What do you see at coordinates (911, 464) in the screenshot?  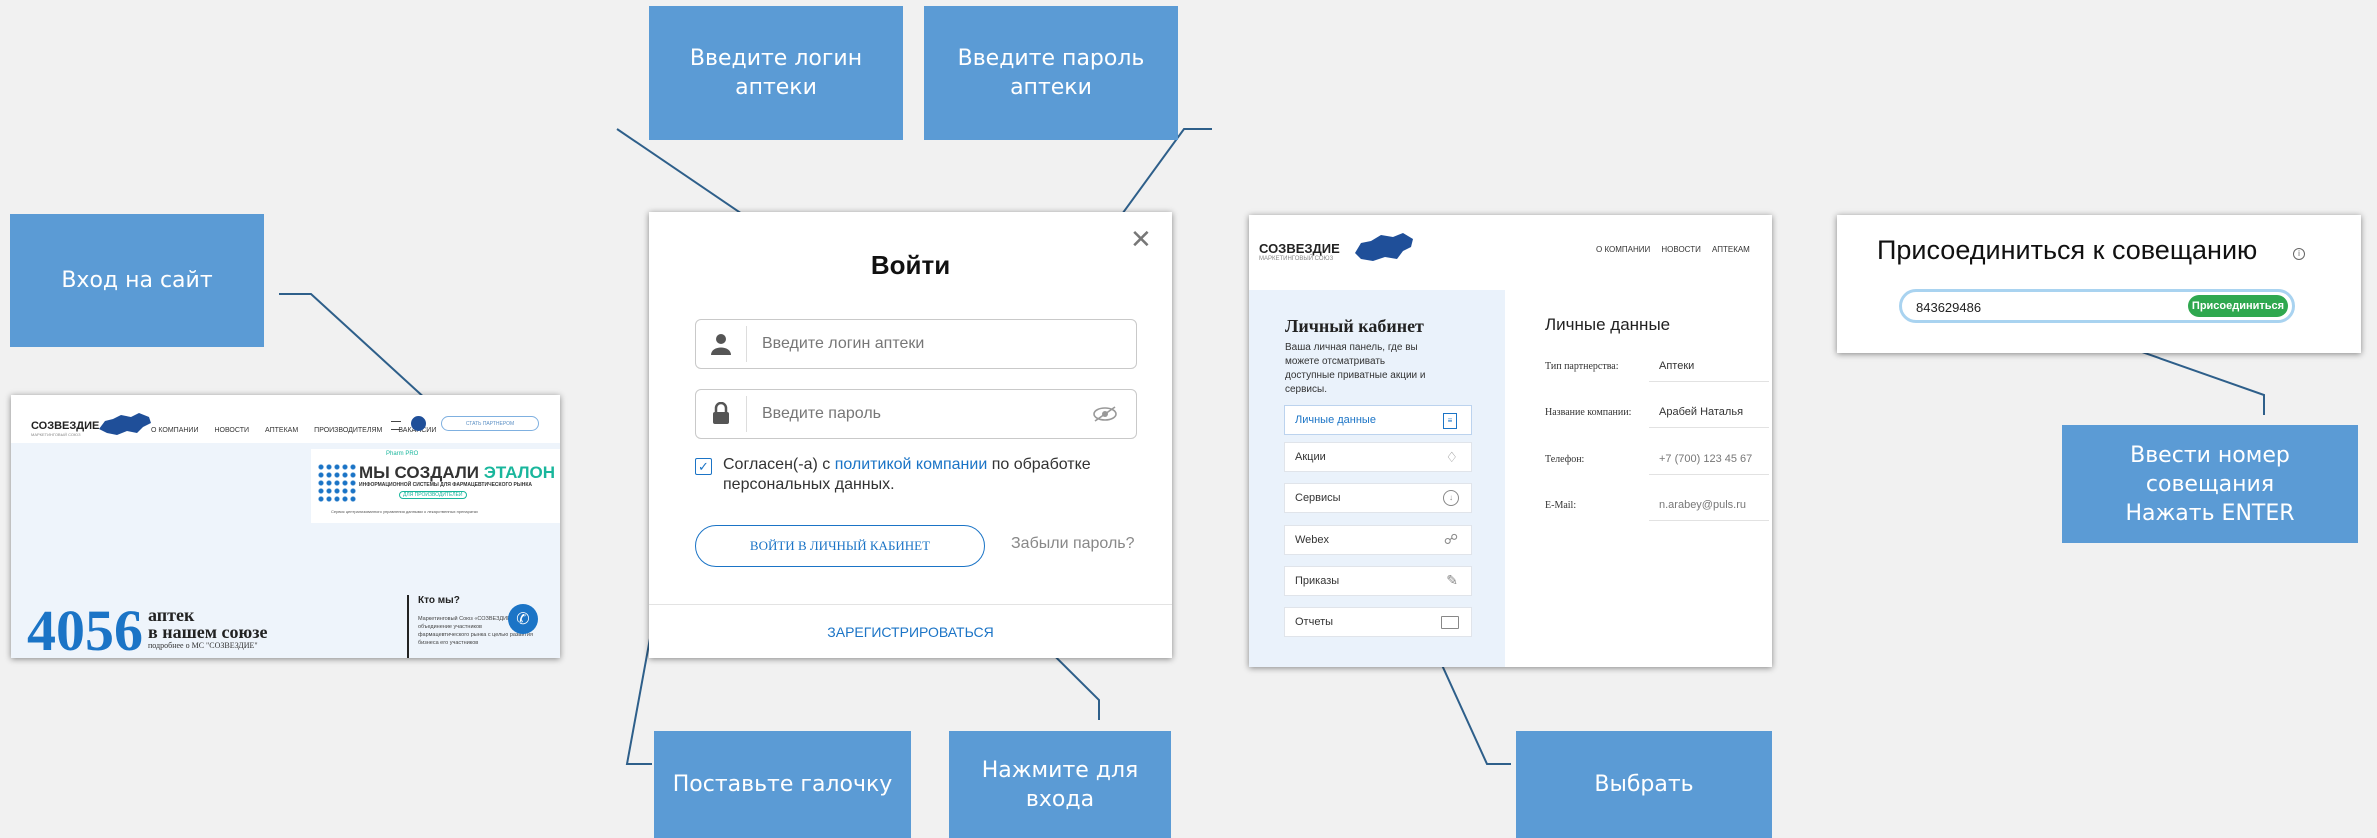 I see `policy-link: политикой компании` at bounding box center [911, 464].